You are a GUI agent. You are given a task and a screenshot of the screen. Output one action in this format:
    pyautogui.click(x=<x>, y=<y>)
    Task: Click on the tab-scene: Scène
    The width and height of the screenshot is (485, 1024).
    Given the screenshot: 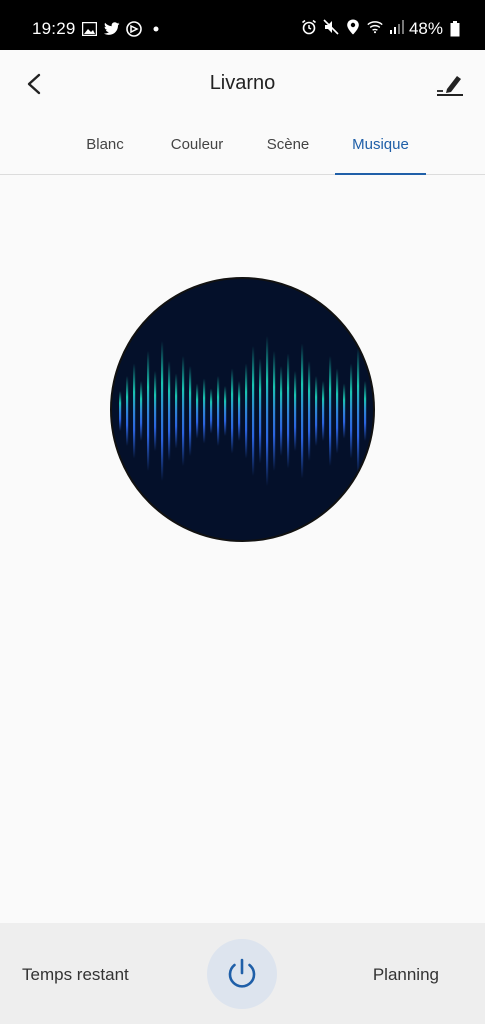 What is the action you would take?
    pyautogui.click(x=288, y=144)
    